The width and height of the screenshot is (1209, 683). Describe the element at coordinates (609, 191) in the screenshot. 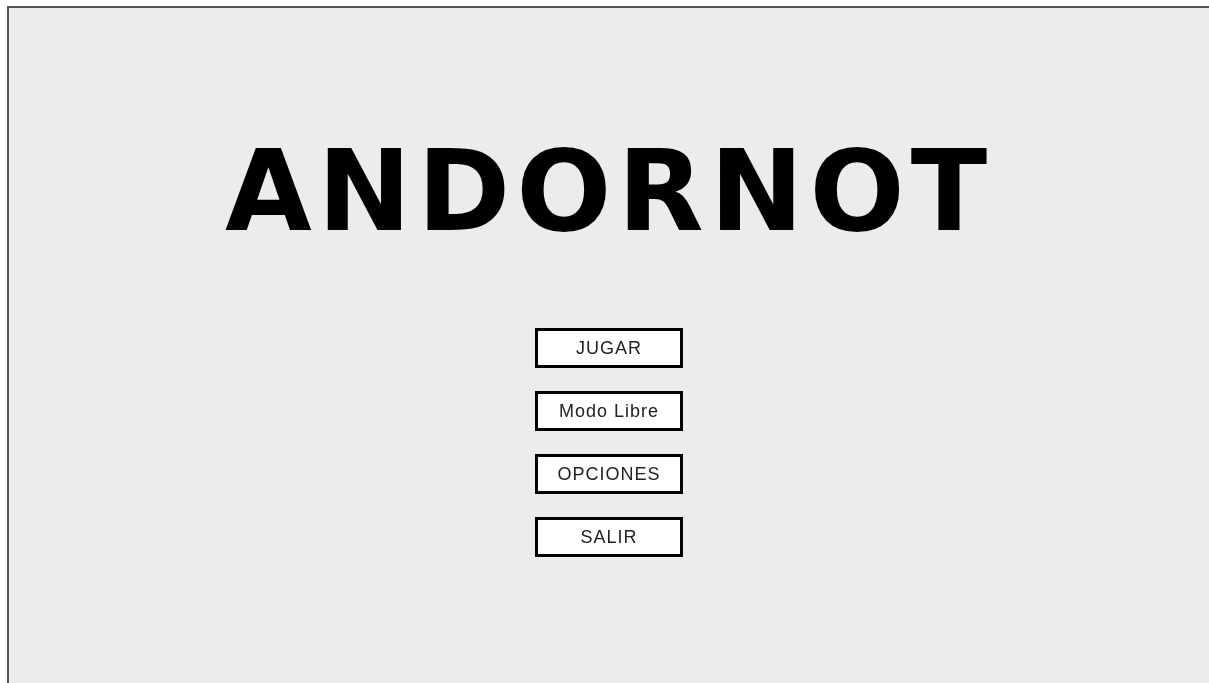

I see `game-title: ANDORNOT` at that location.